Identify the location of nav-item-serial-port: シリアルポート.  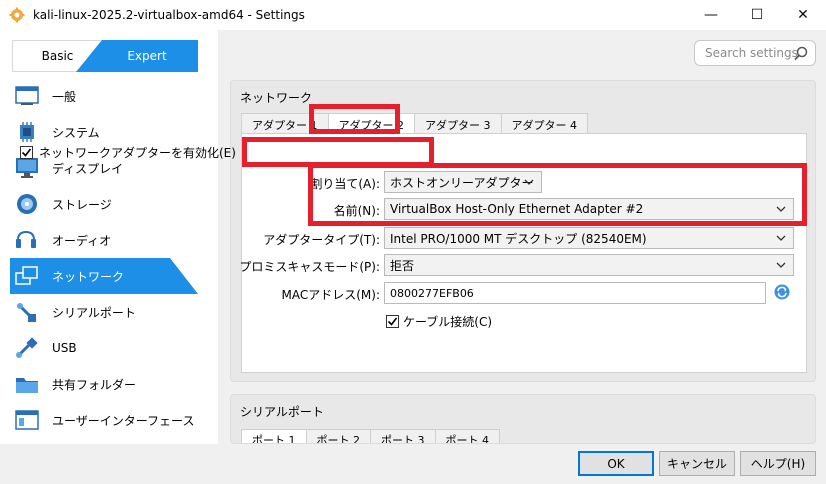
(109, 312).